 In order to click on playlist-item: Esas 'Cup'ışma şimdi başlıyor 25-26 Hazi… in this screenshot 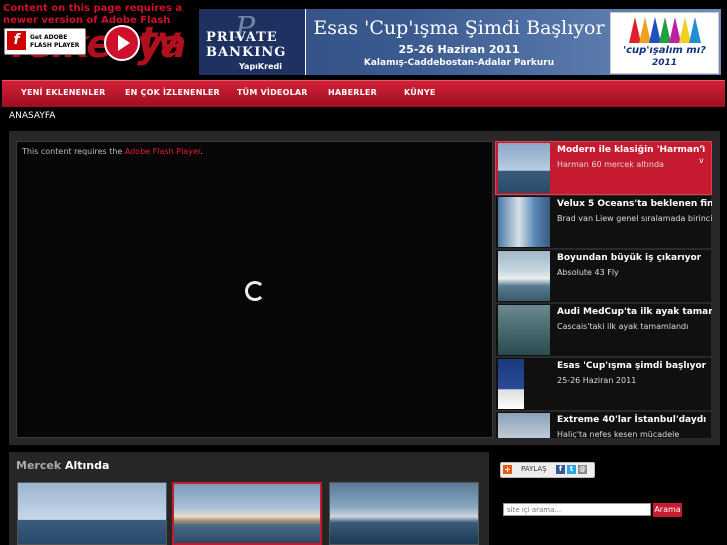, I will do `click(603, 384)`.